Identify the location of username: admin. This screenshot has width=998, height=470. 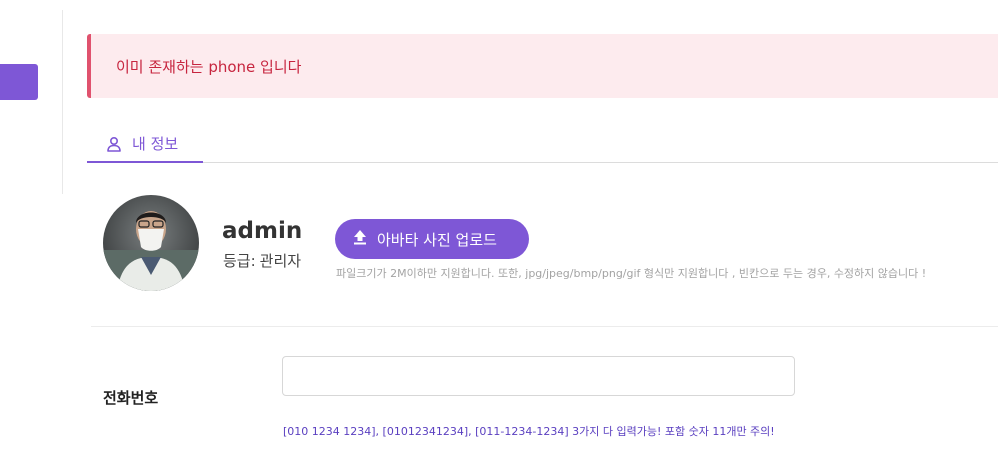
(262, 231).